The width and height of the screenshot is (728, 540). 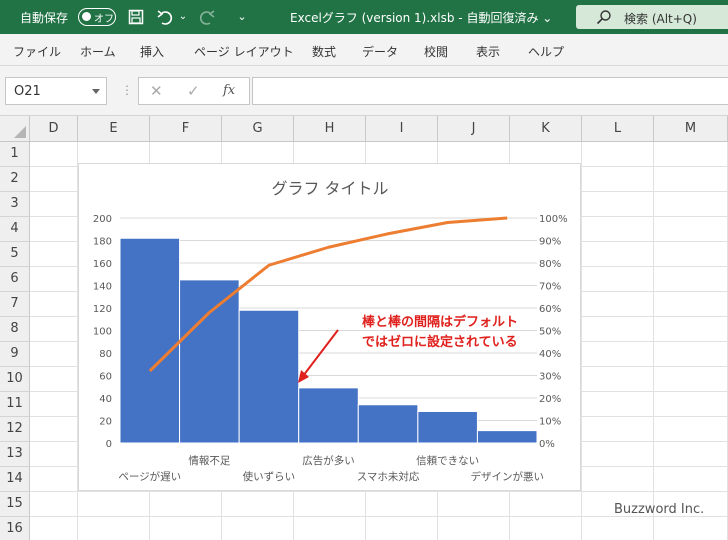 I want to click on tab-page-layout: ページ レイアウト, so click(x=244, y=51).